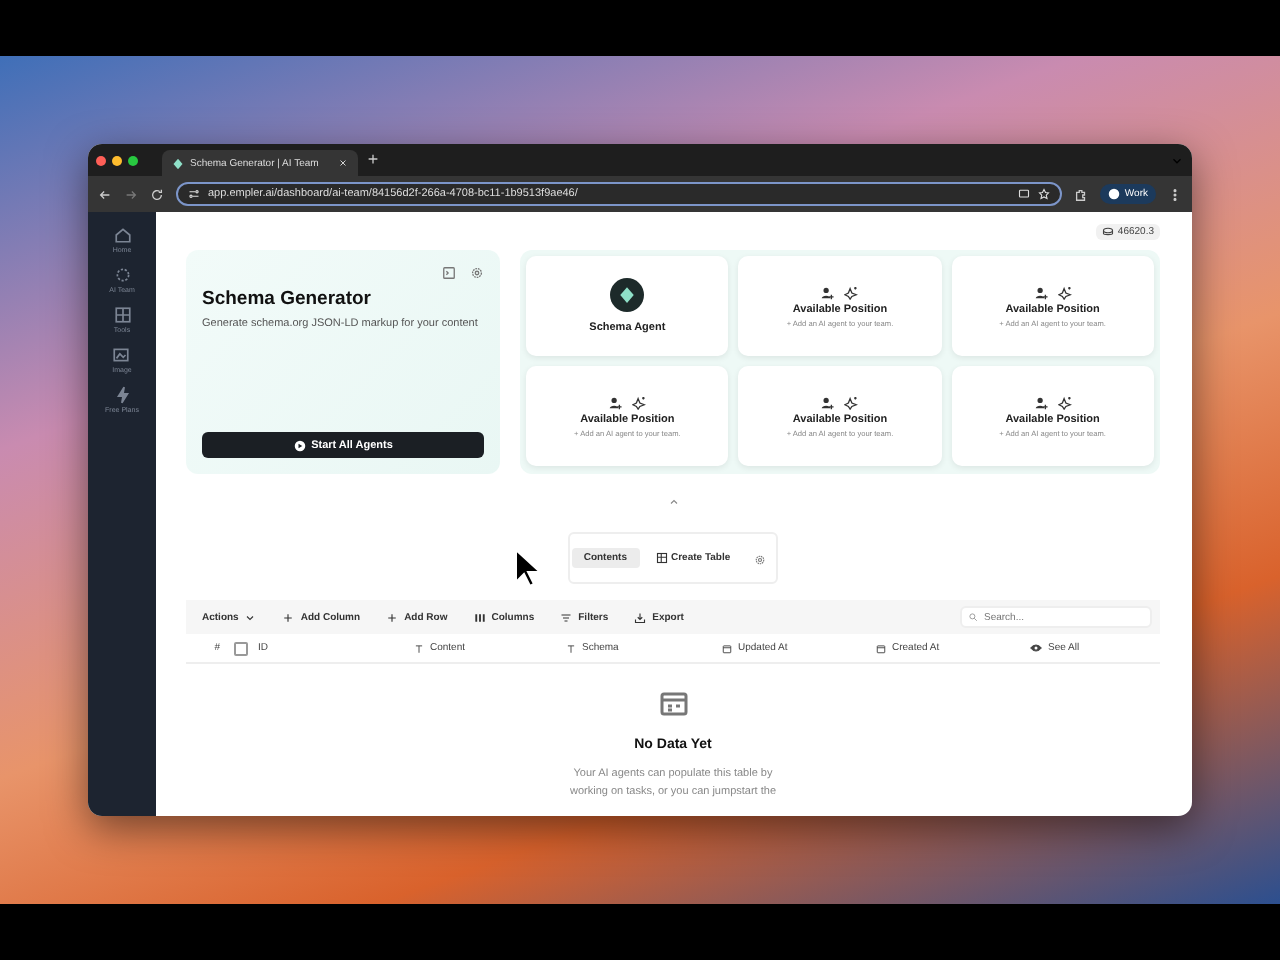 This screenshot has width=1280, height=960. I want to click on minimize-button, so click(117, 160).